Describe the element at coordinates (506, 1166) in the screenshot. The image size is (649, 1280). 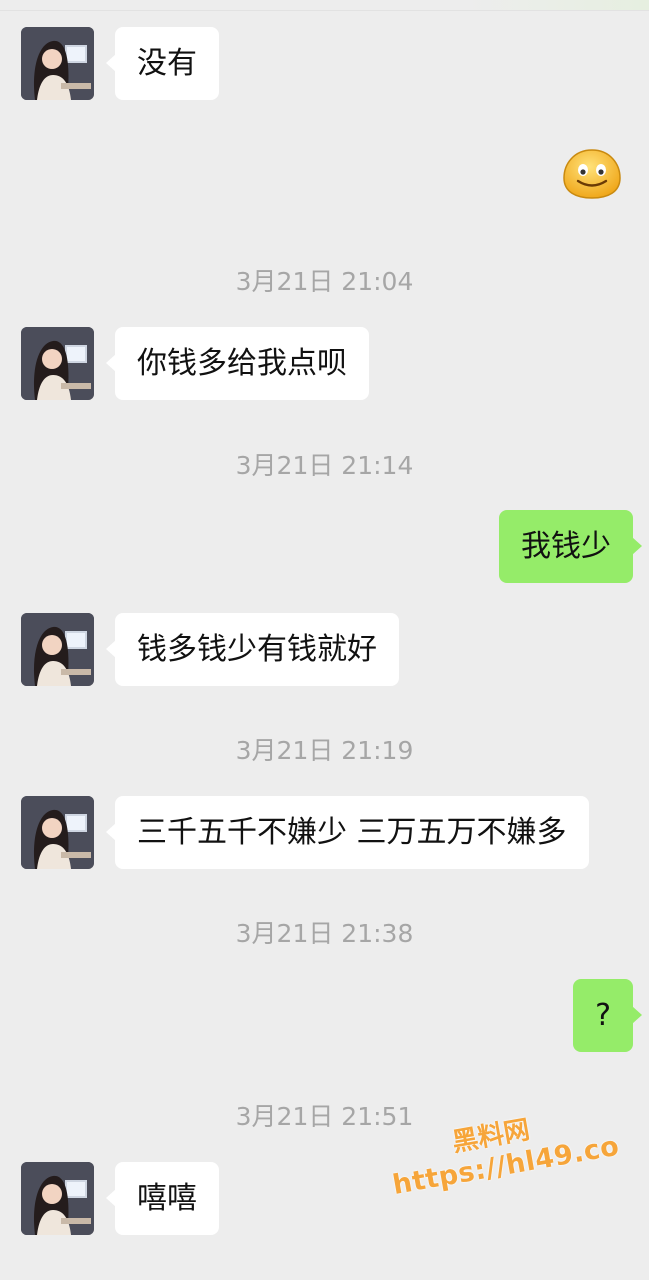
I see `watermark-url: https://hl49.co` at that location.